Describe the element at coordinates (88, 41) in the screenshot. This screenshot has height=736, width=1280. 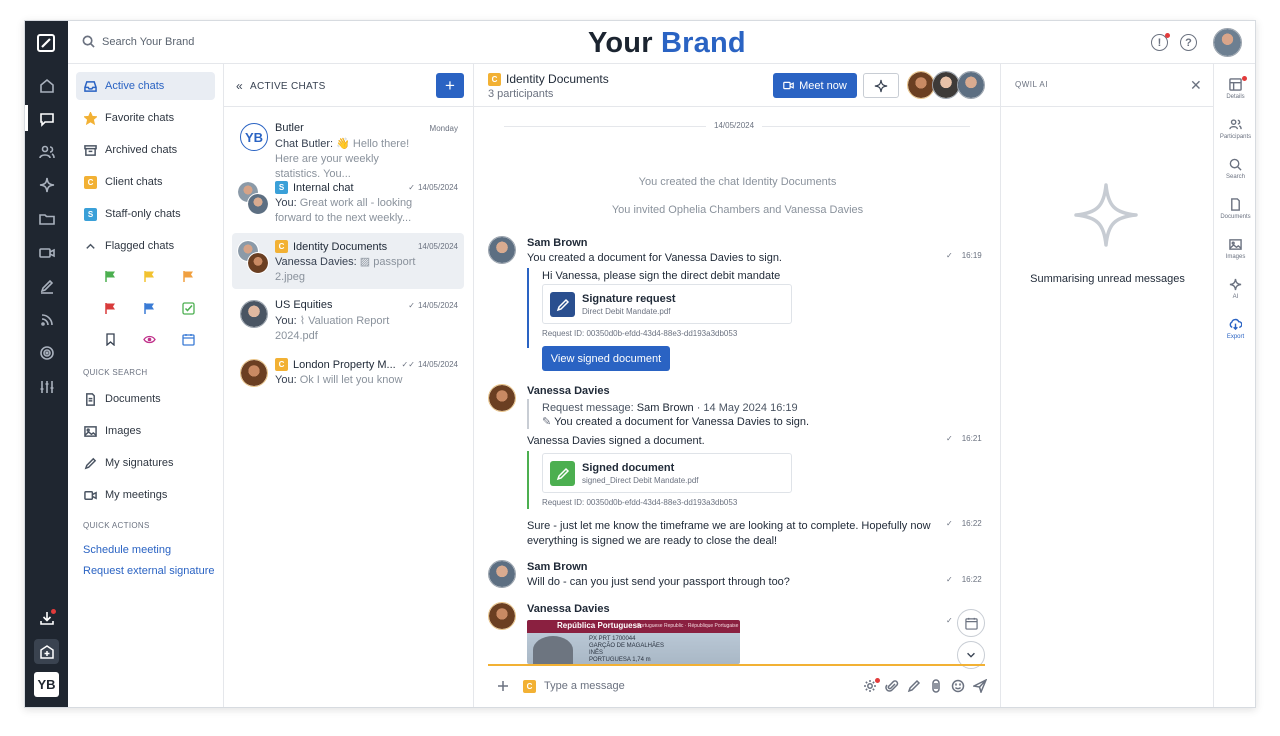
I see `search-icon` at that location.